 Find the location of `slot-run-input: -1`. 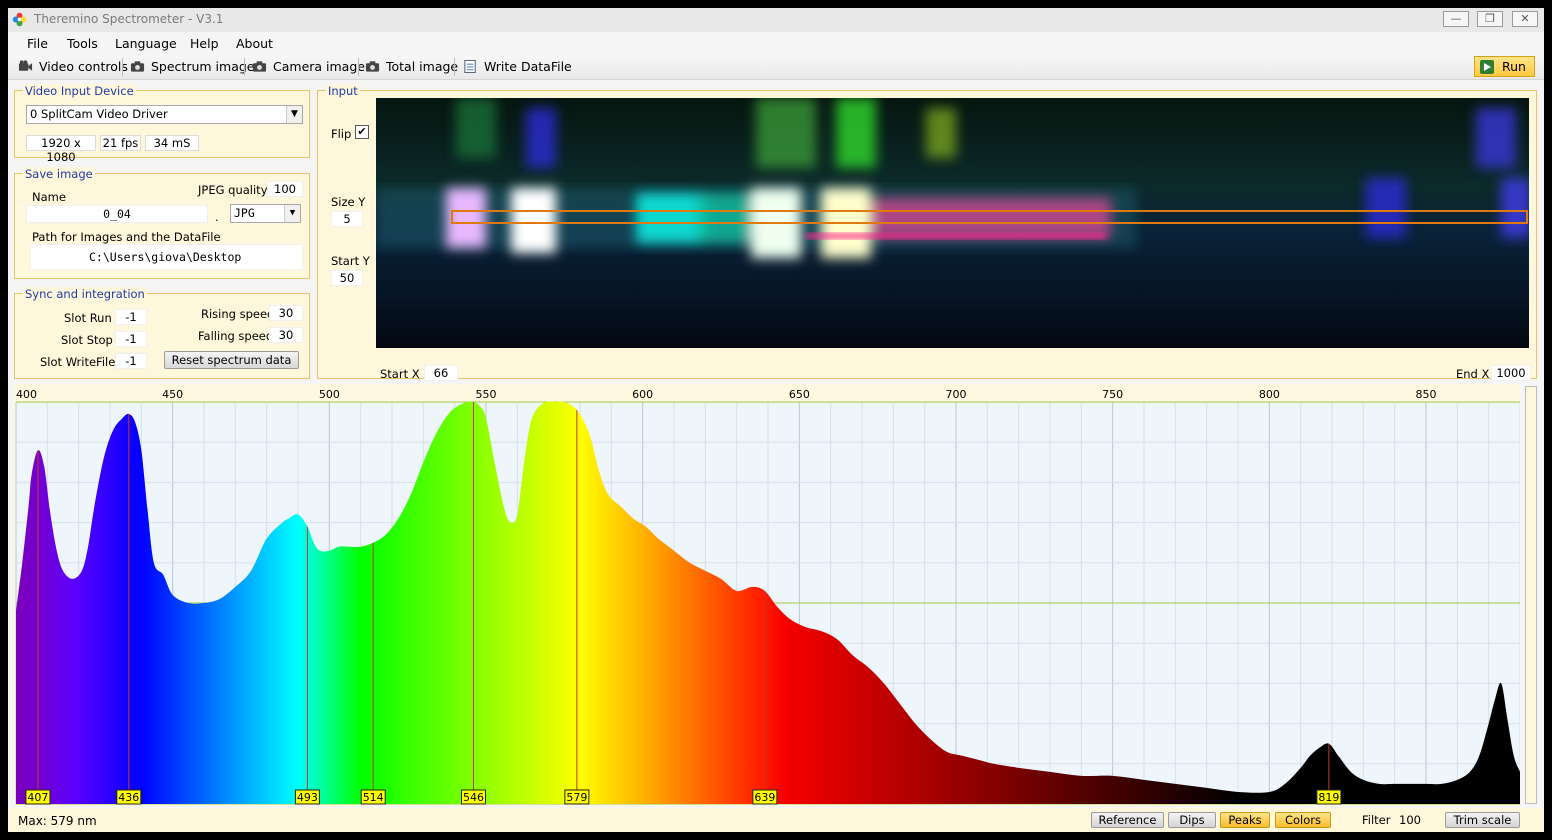

slot-run-input: -1 is located at coordinates (131, 317).